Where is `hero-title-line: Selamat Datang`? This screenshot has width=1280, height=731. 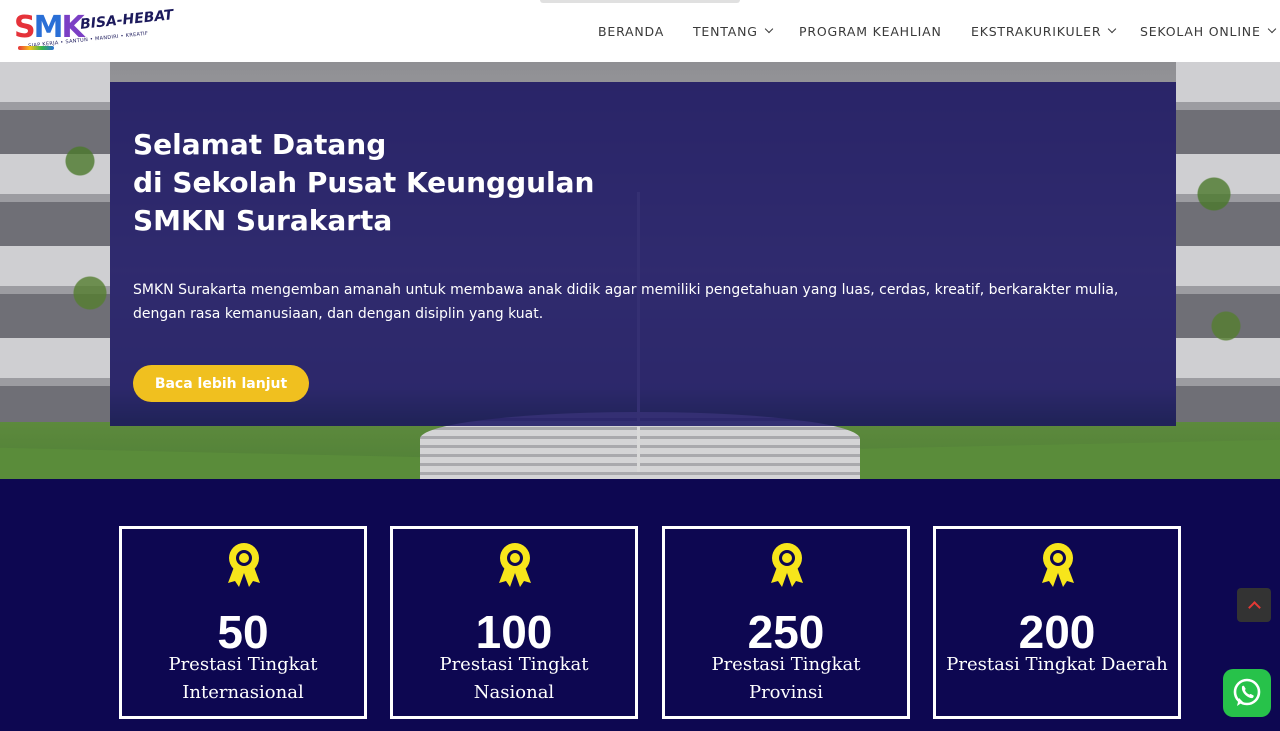
hero-title-line: Selamat Datang is located at coordinates (260, 144).